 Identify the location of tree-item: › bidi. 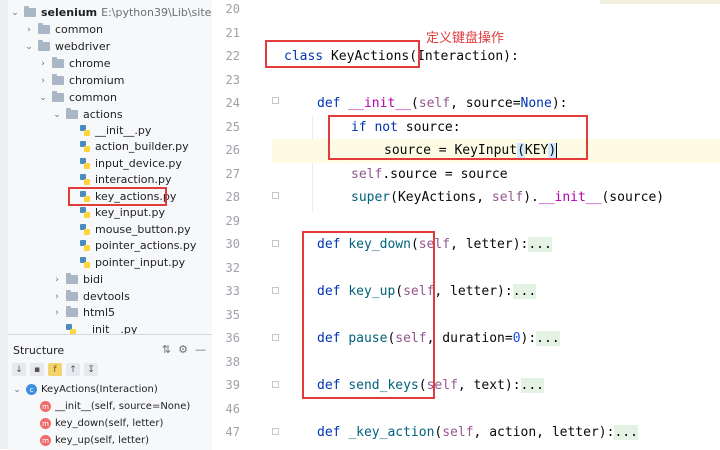
(77, 279).